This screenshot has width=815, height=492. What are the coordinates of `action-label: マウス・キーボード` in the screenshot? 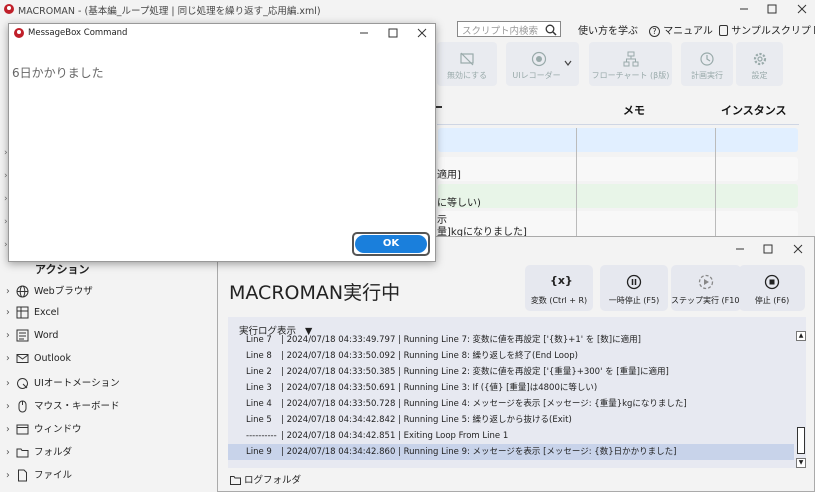 It's located at (77, 406).